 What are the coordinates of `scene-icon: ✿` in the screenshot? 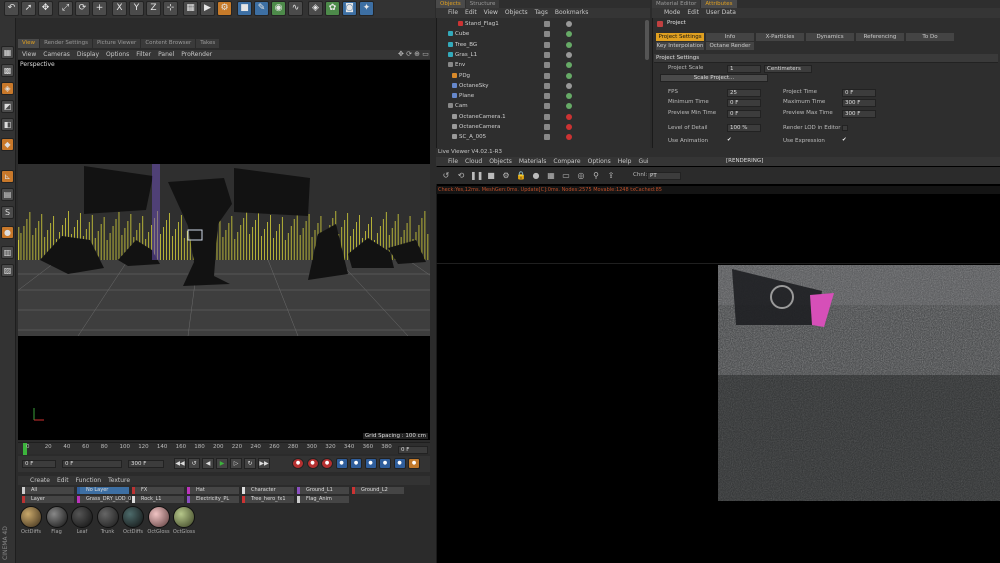 It's located at (332, 8).